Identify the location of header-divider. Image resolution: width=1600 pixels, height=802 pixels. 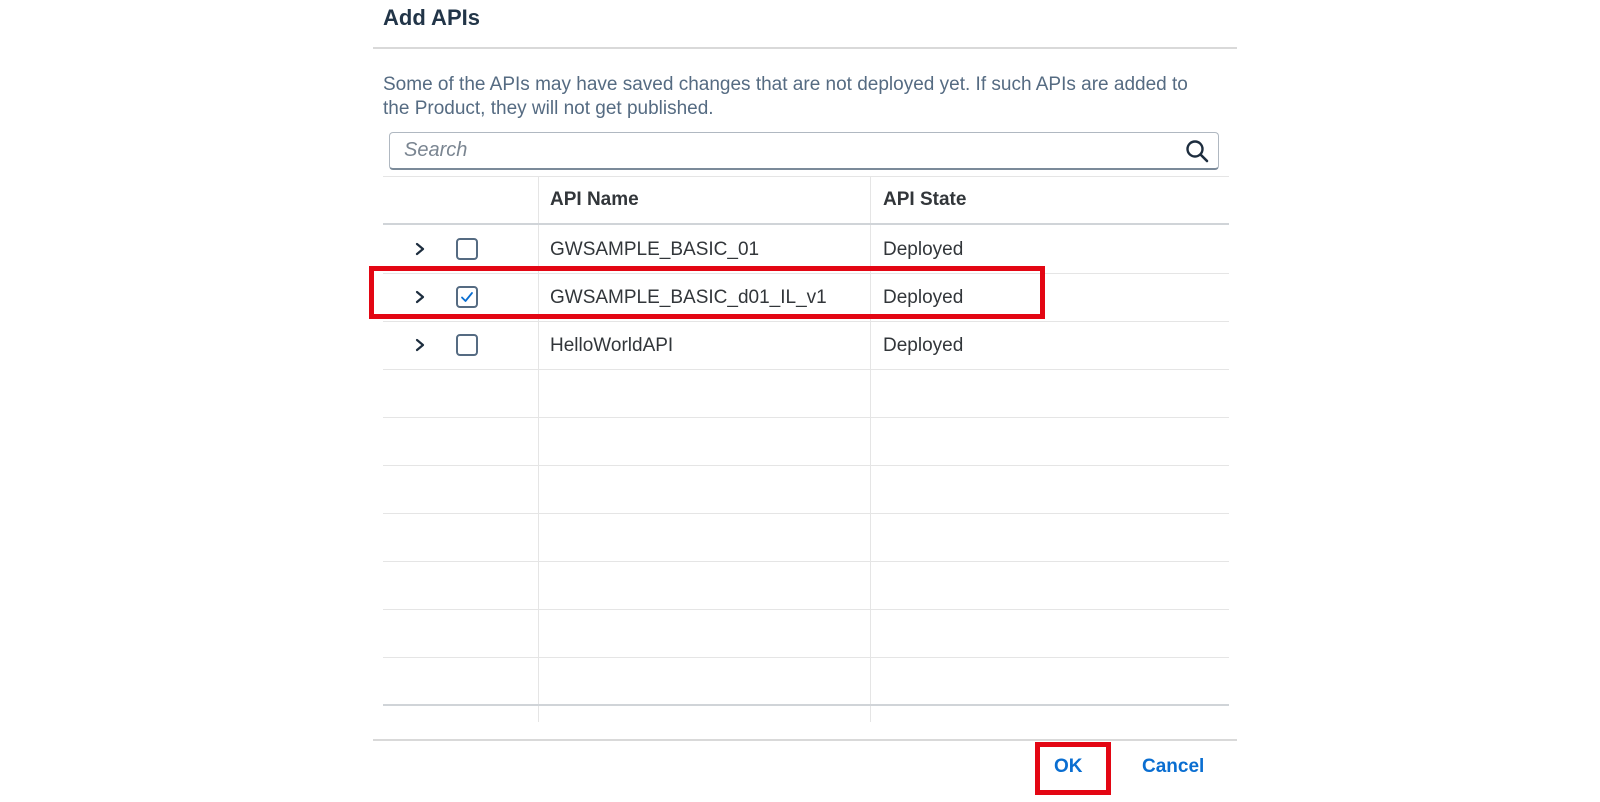
(805, 48).